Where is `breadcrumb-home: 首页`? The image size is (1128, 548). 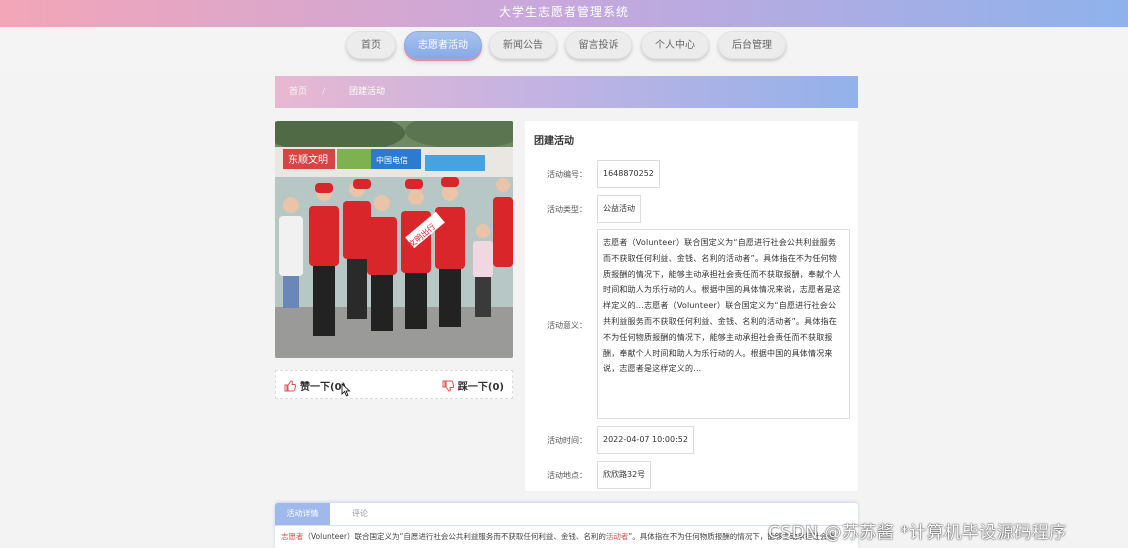
breadcrumb-home: 首页 is located at coordinates (298, 92).